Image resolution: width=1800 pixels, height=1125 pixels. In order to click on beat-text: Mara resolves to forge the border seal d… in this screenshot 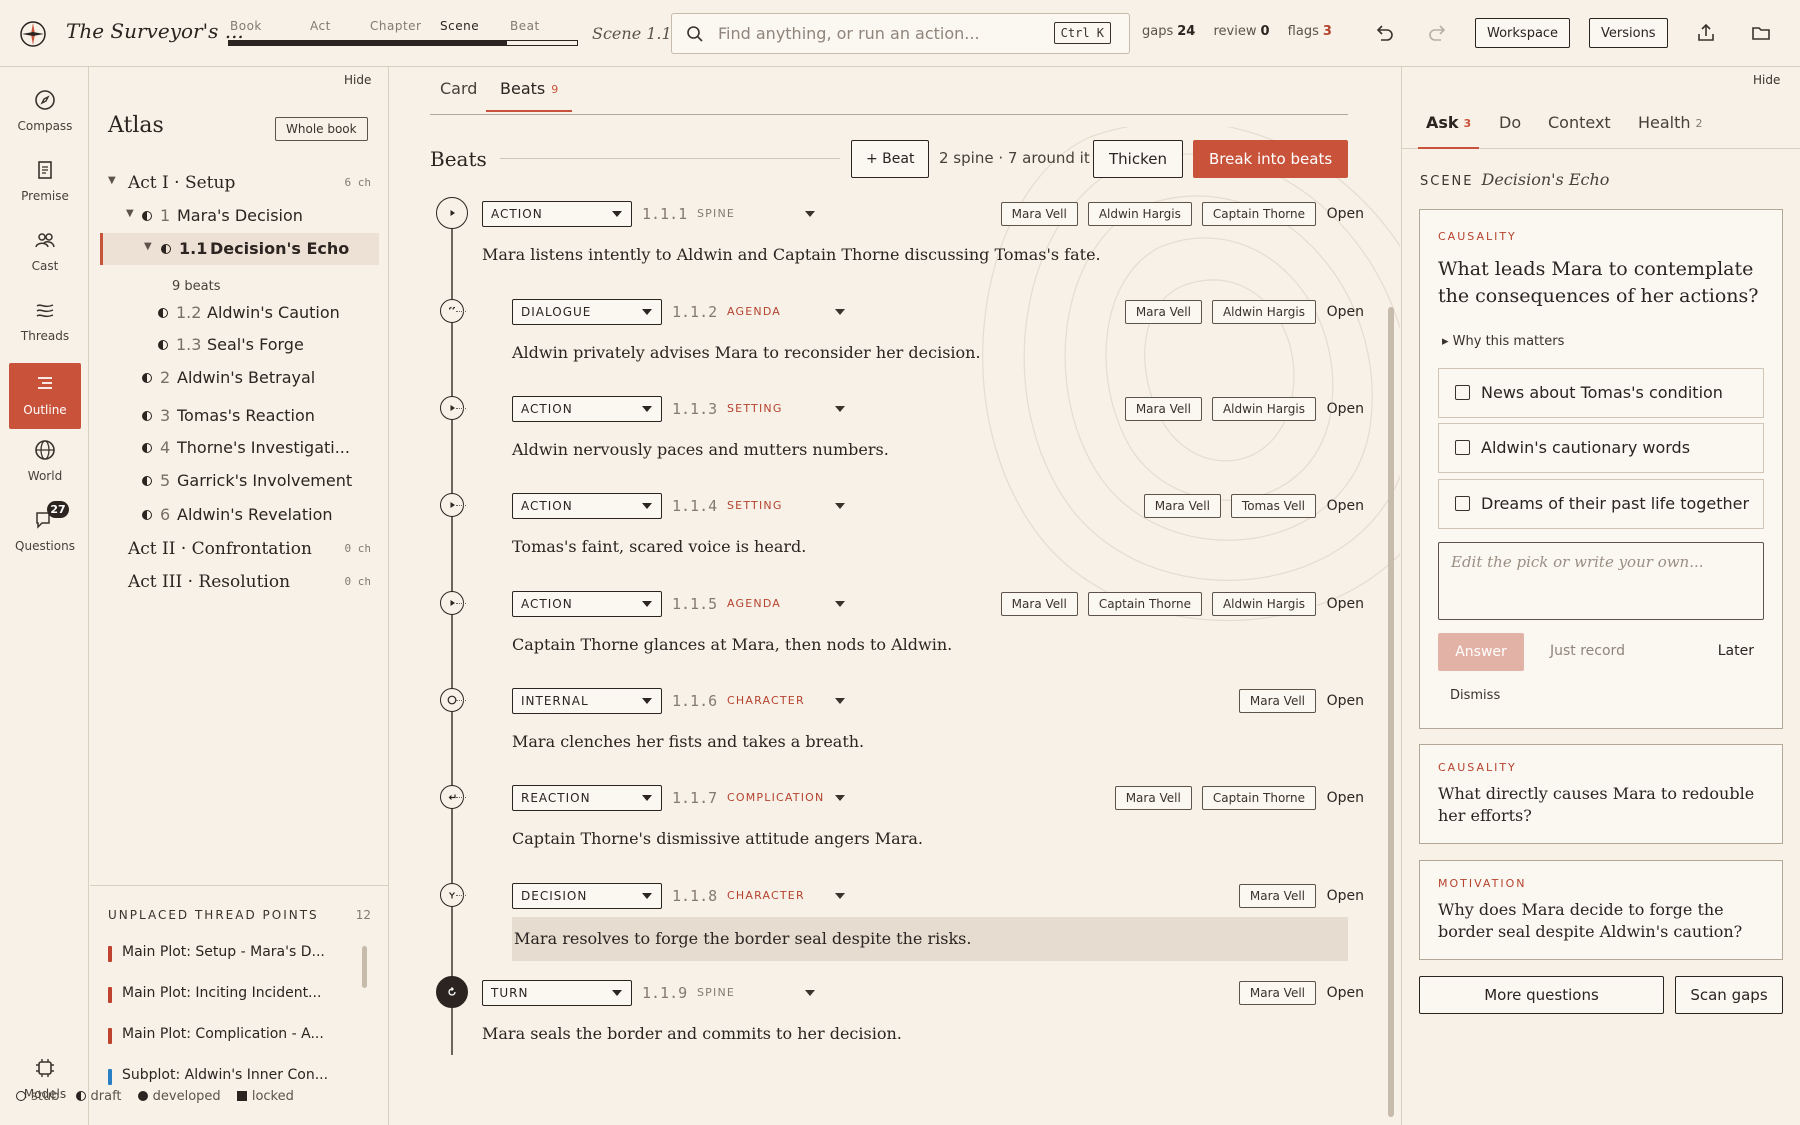, I will do `click(930, 939)`.